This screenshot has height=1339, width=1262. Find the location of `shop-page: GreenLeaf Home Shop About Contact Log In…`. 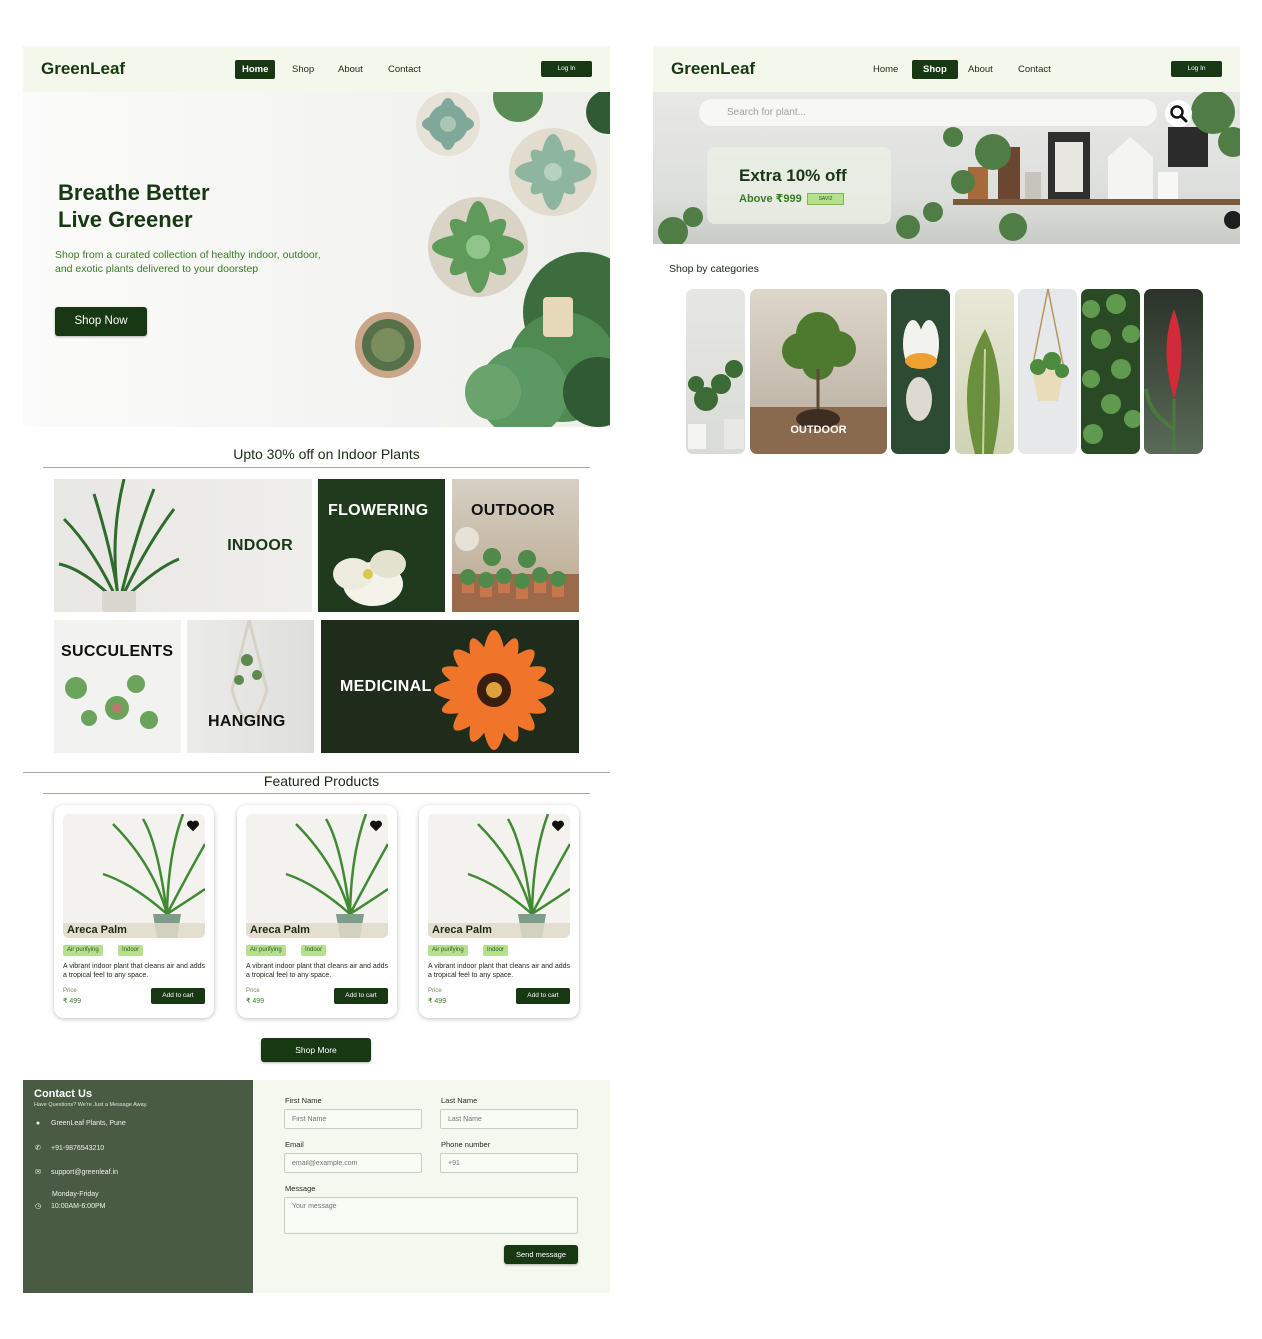

shop-page: GreenLeaf Home Shop About Contact Log In… is located at coordinates (946, 251).